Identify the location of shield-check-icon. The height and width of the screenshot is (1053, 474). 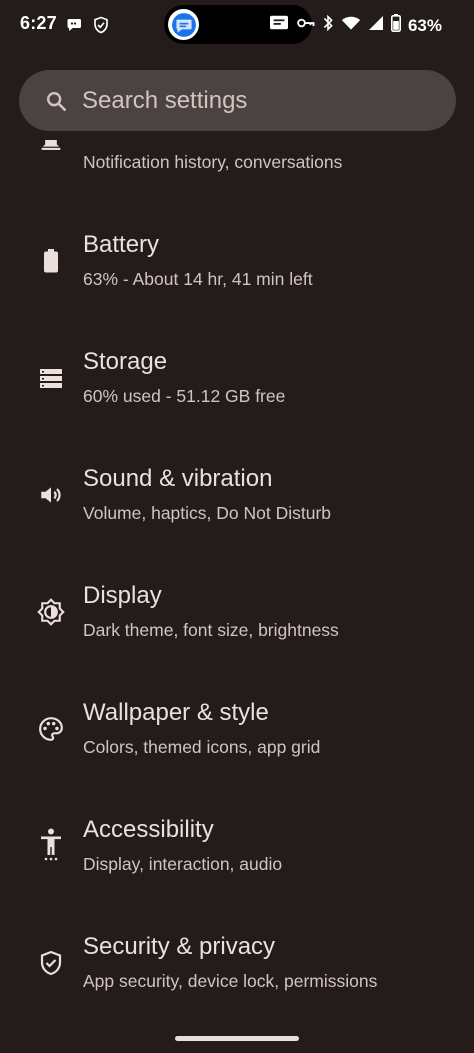
(101, 27).